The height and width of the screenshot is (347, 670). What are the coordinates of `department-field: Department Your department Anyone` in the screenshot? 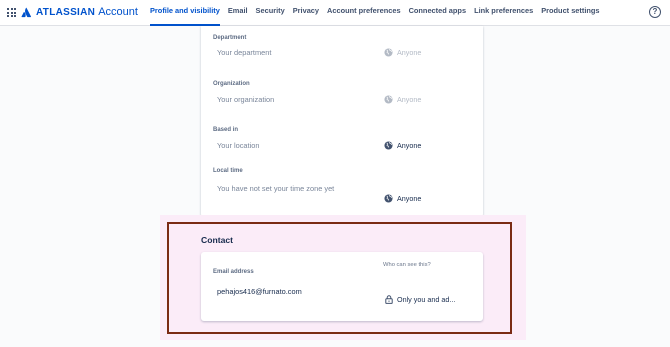 It's located at (344, 46).